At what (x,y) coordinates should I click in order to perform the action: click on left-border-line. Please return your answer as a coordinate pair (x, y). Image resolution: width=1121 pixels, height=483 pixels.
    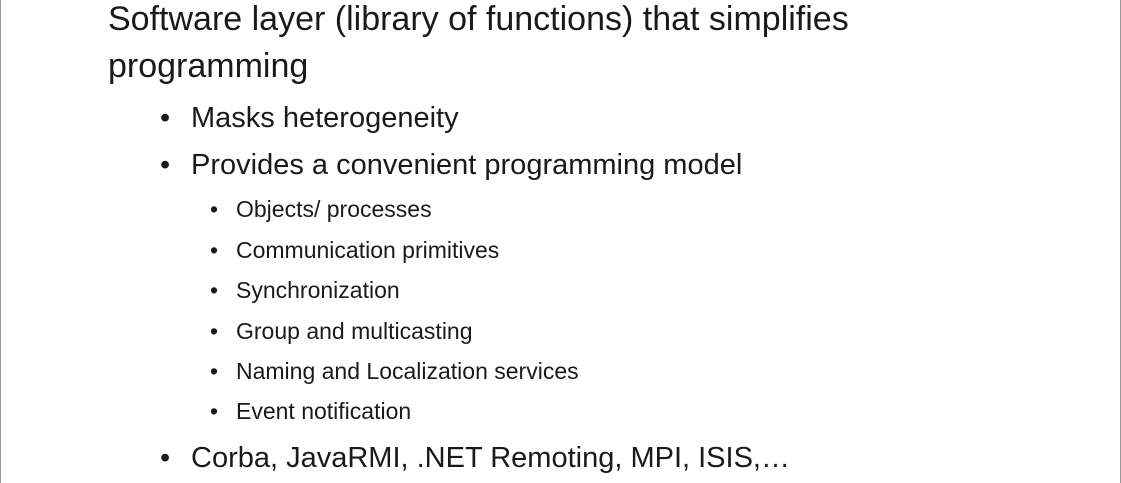
    Looking at the image, I should click on (0, 241).